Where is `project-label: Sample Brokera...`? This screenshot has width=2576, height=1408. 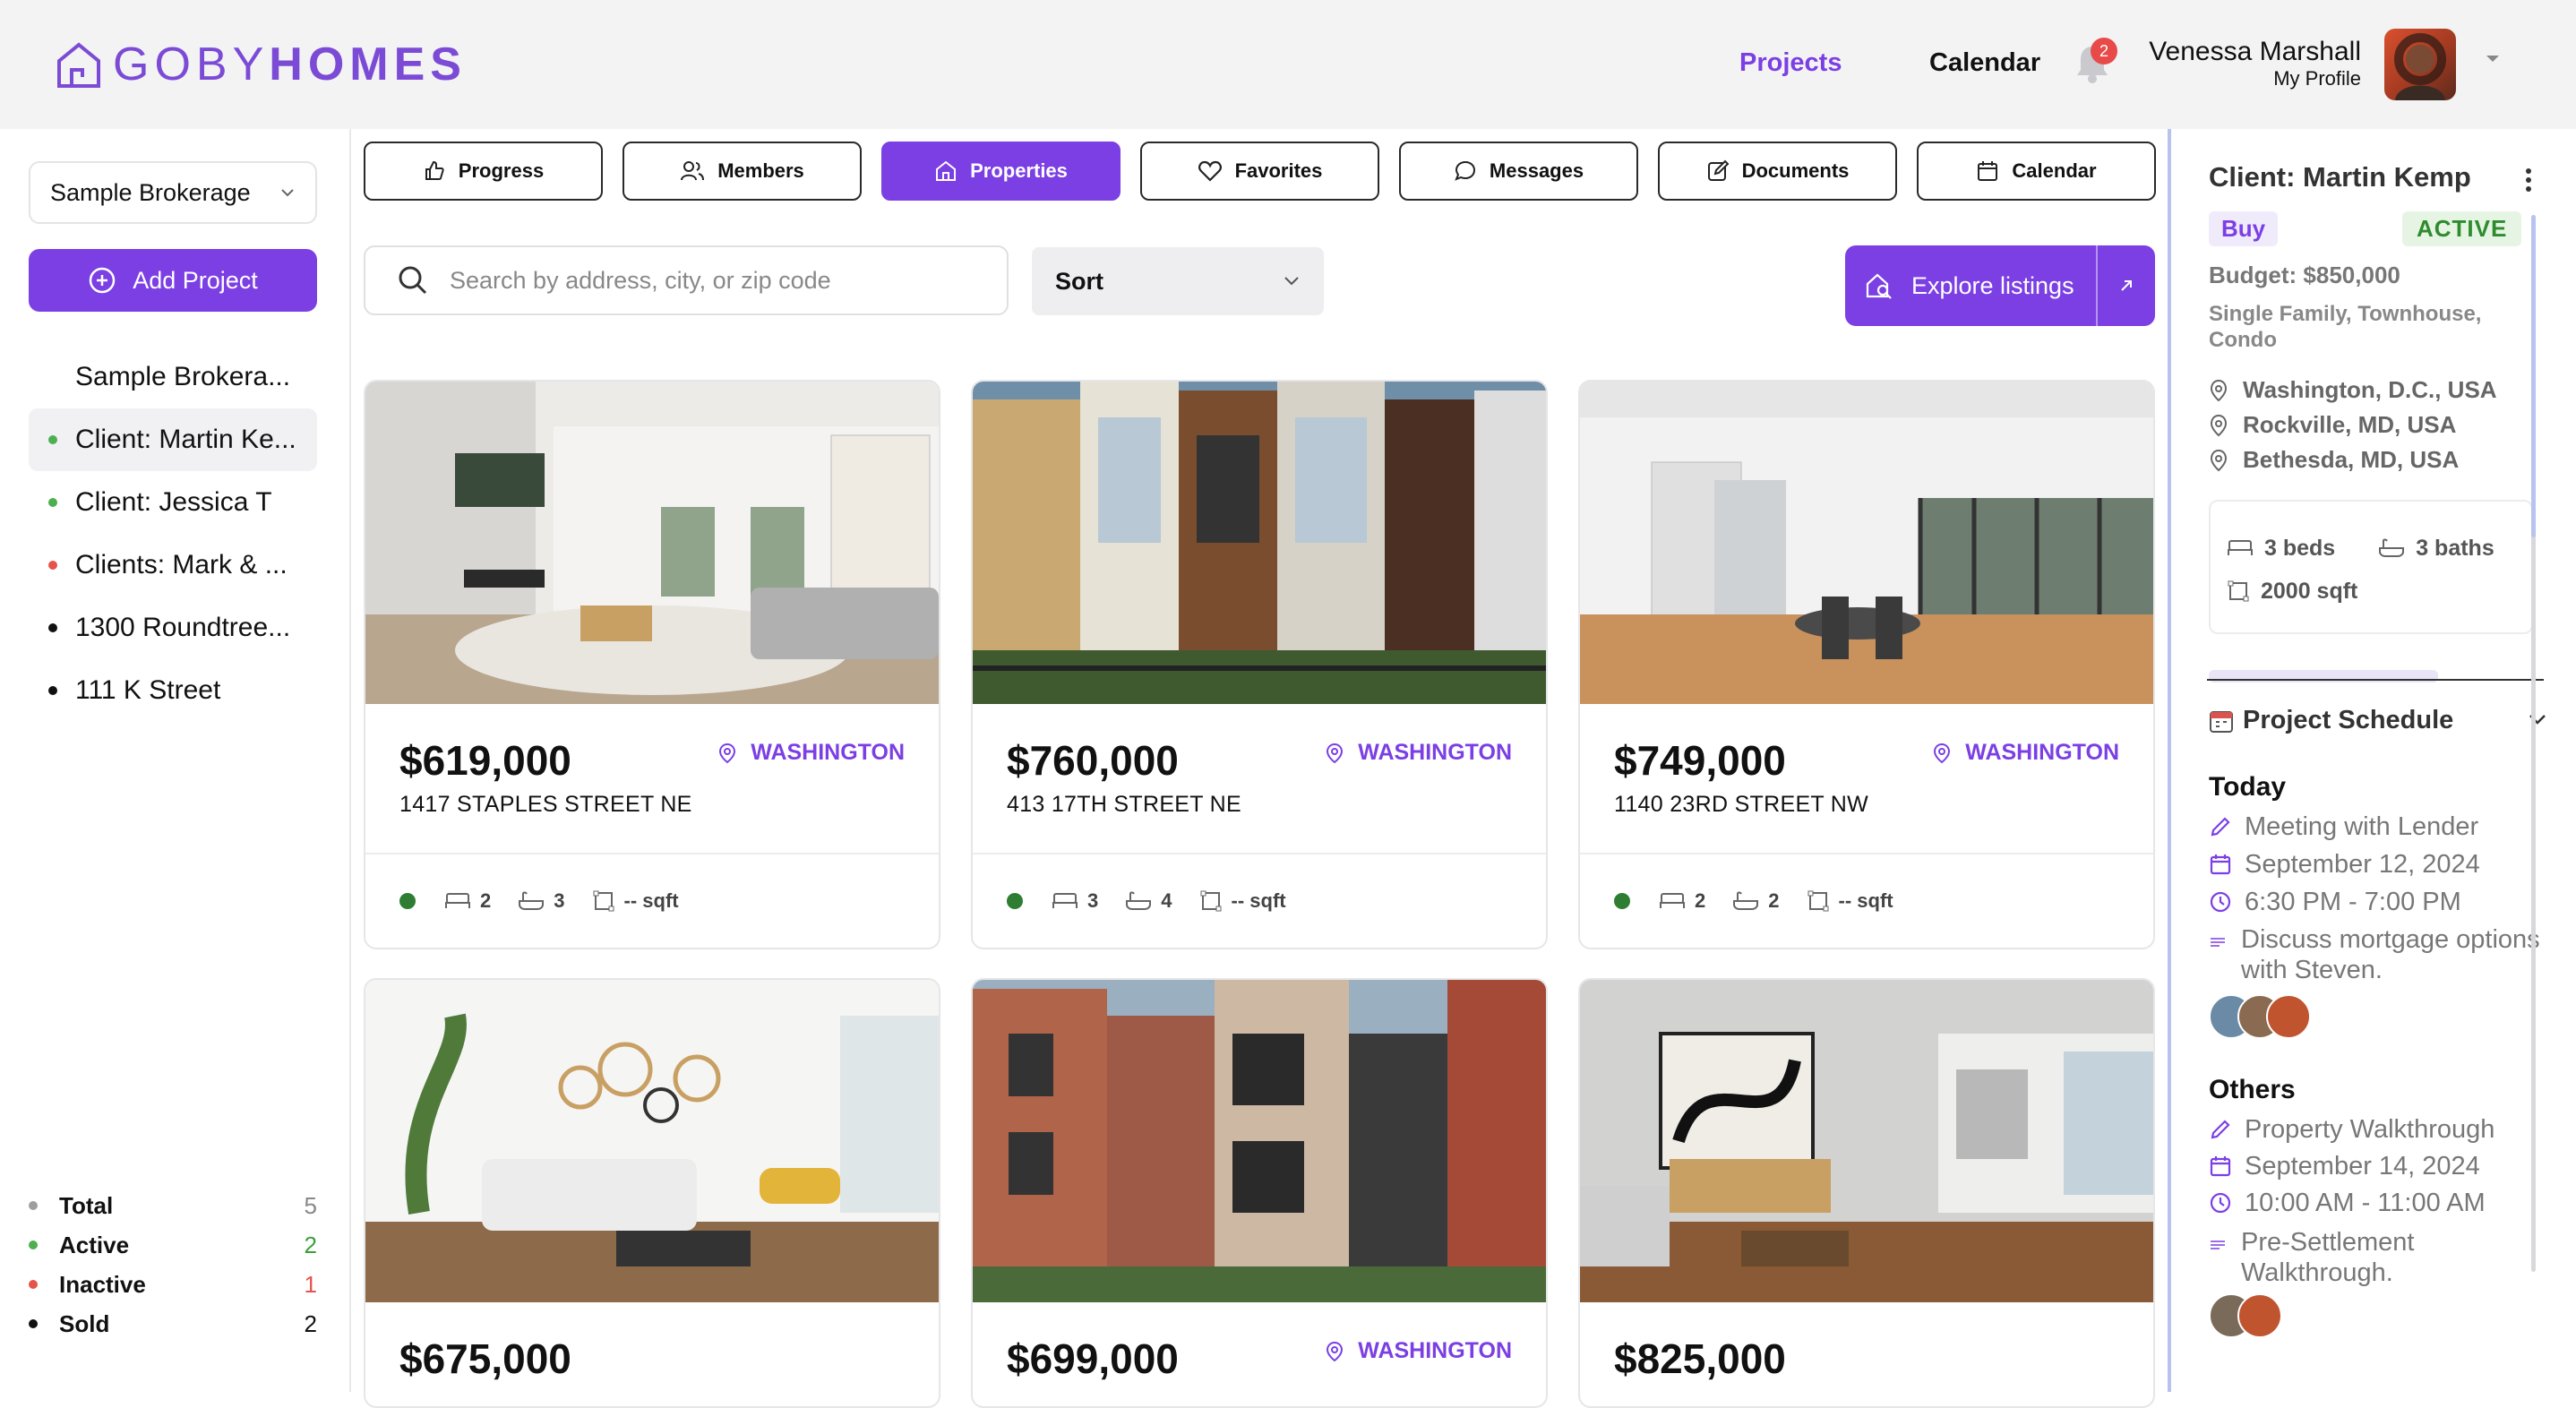 project-label: Sample Brokera... is located at coordinates (183, 376).